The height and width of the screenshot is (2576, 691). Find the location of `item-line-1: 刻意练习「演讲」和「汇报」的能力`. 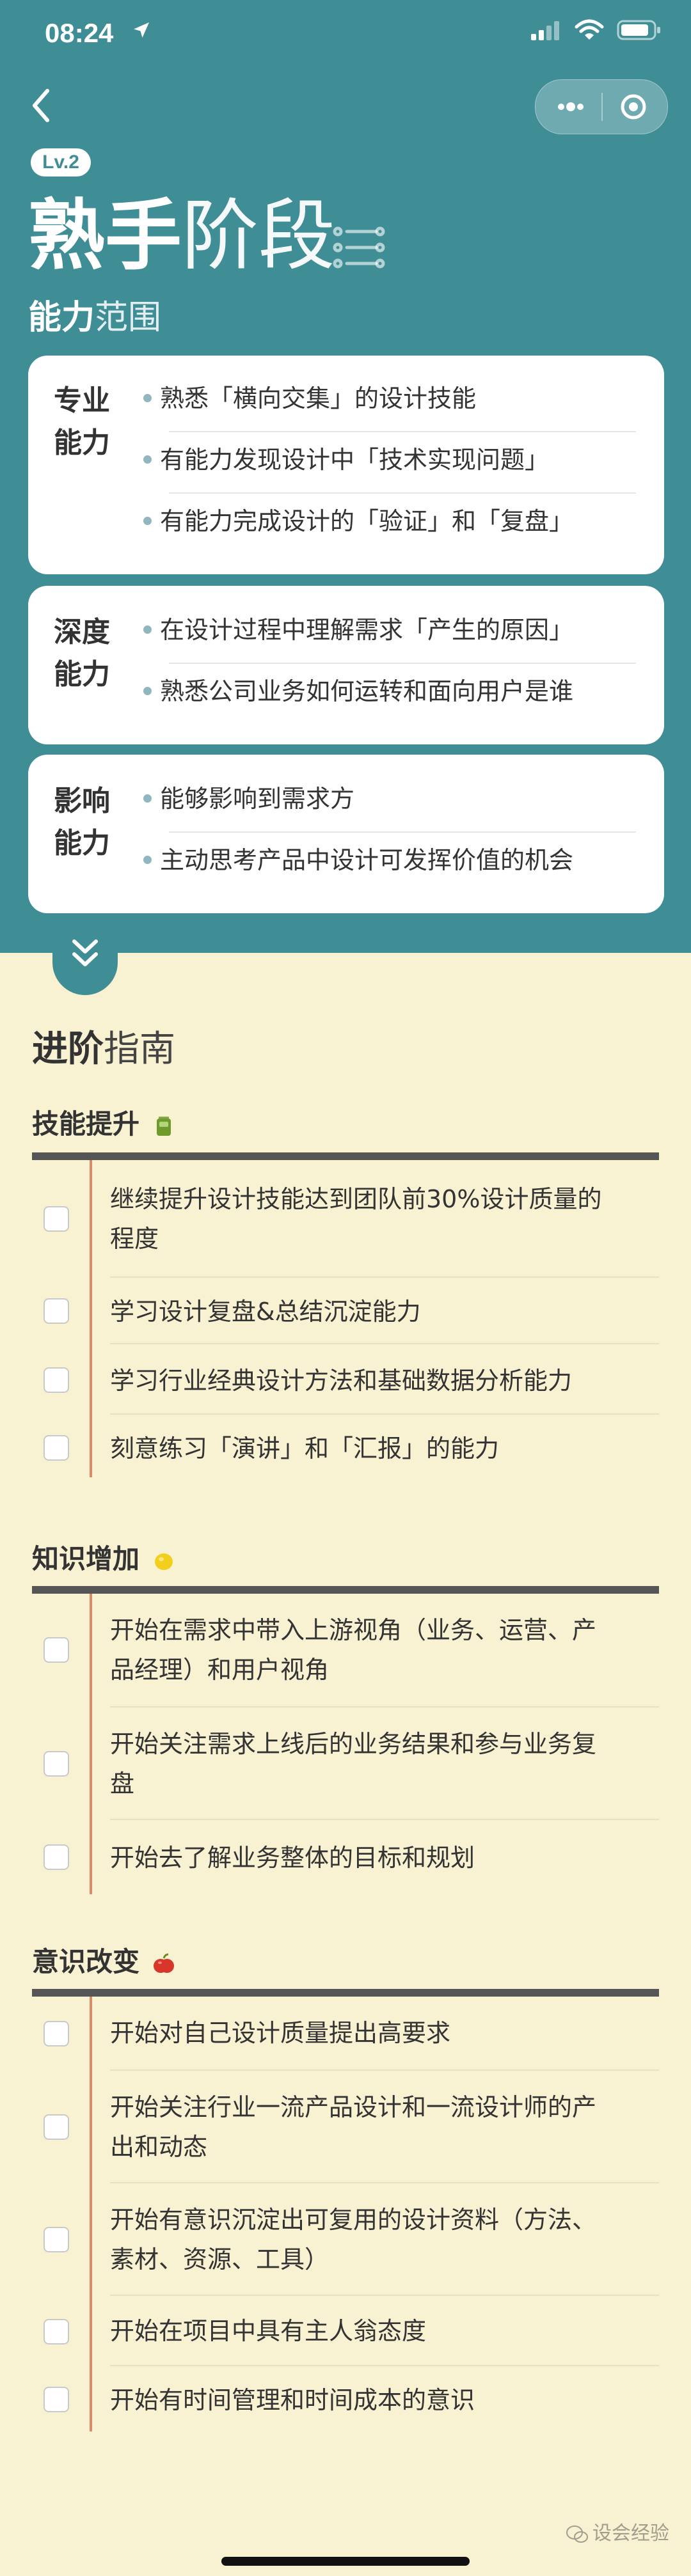

item-line-1: 刻意练习「演讲」和「汇报」的能力 is located at coordinates (305, 1448).